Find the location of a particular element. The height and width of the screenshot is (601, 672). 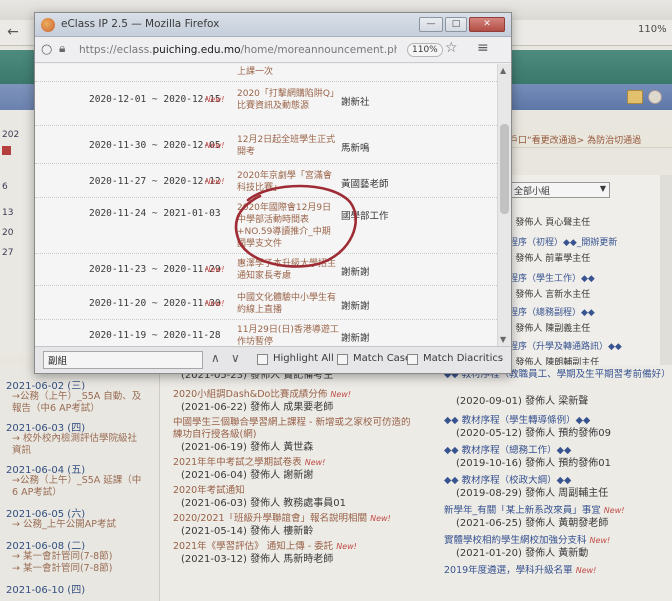

calendar-event: →公務（上午）_S5A 自動、及 報告（中6 AP考試） is located at coordinates (84, 403).